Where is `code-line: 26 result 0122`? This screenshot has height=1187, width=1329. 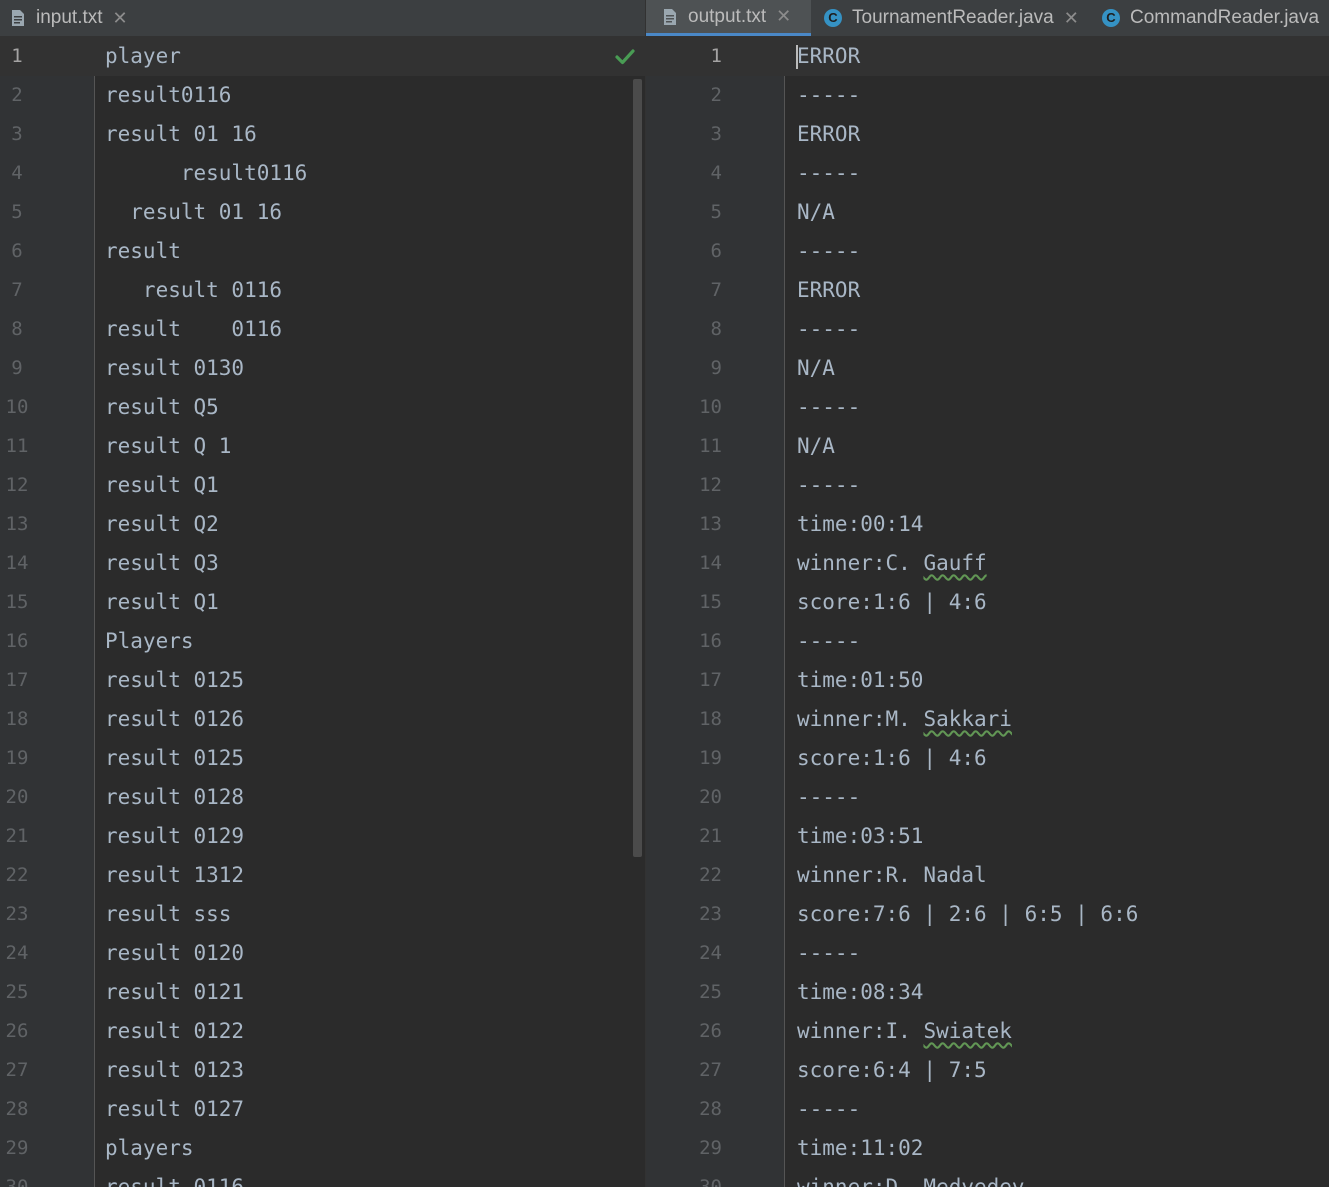 code-line: 26 result 0122 is located at coordinates (323, 1031).